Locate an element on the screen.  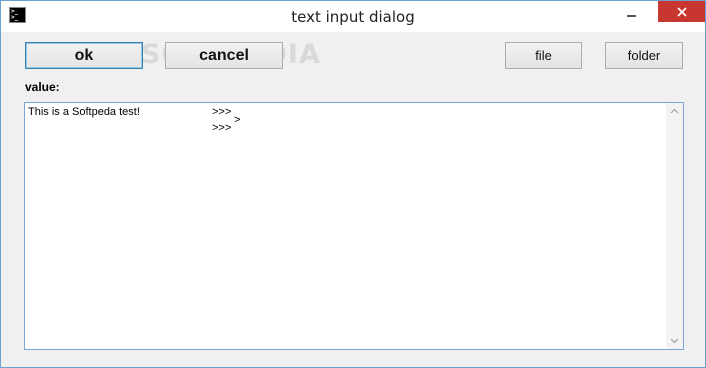
close-button is located at coordinates (681, 11).